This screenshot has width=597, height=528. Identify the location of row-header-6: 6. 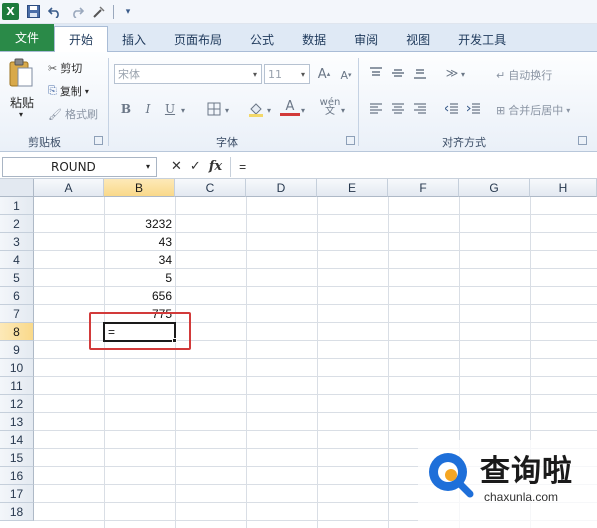
(17, 296).